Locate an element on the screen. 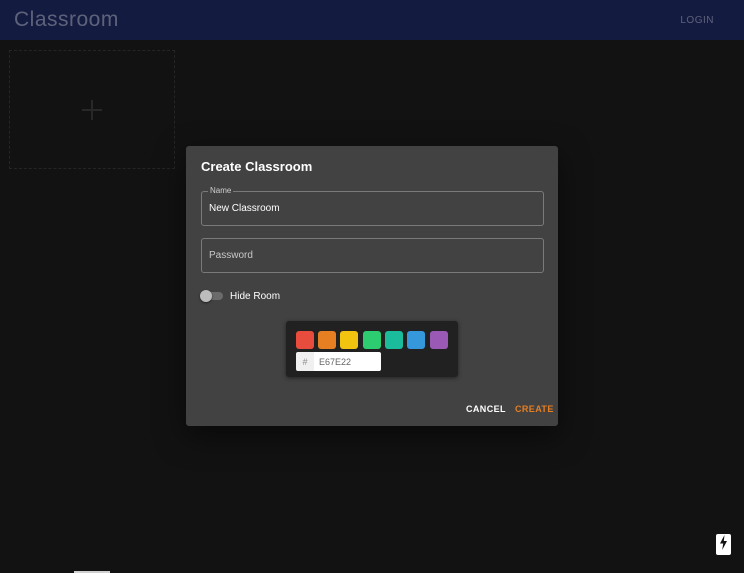  dialog-title: Create Classroom is located at coordinates (257, 166).